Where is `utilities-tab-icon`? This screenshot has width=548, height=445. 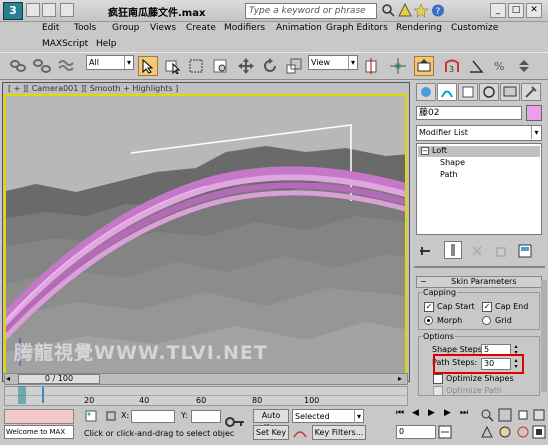 utilities-tab-icon is located at coordinates (531, 92).